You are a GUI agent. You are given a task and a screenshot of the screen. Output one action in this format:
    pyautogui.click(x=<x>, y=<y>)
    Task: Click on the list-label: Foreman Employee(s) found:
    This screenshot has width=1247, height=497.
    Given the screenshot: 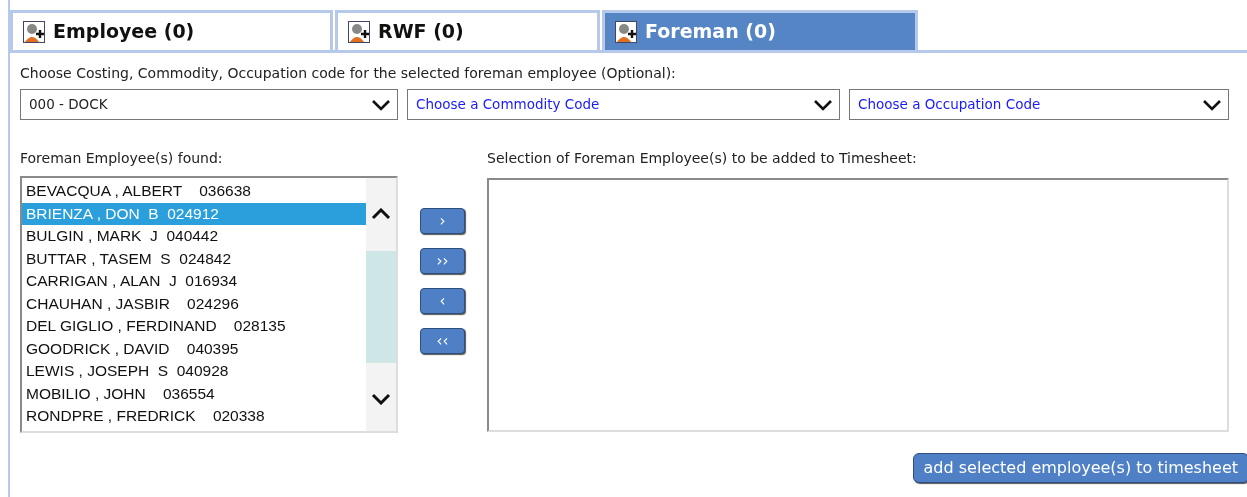 What is the action you would take?
    pyautogui.click(x=121, y=158)
    